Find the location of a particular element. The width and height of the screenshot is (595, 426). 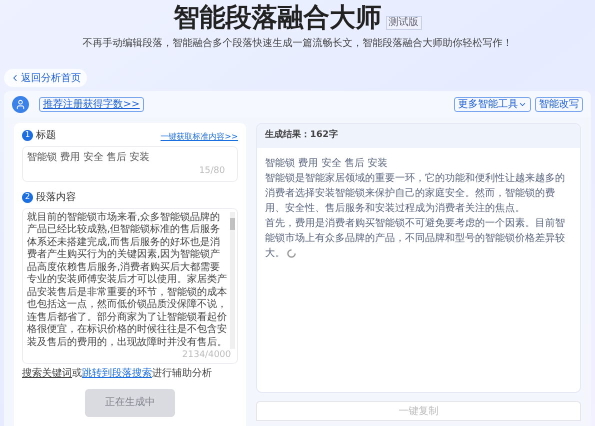

result-paragraph: 智能锁 费用 安全 售后 安装 is located at coordinates (327, 163).